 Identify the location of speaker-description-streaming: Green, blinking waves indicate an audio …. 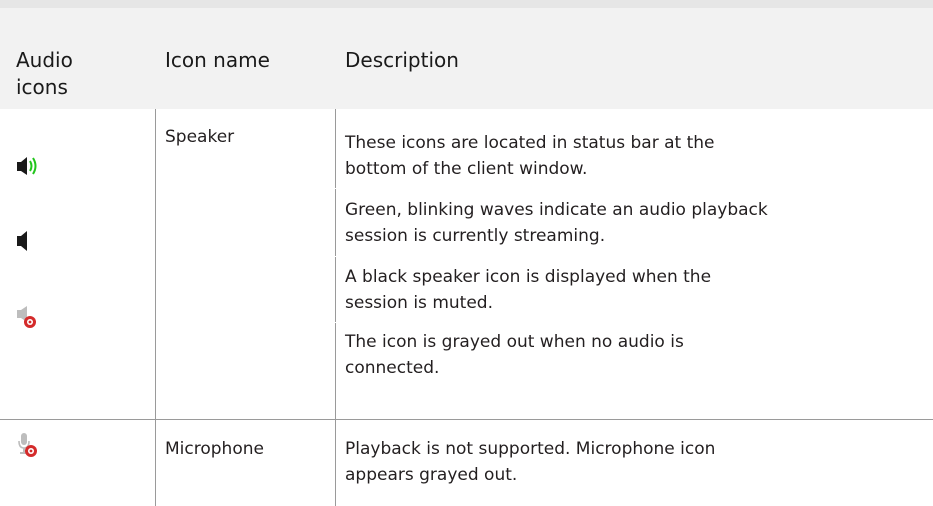
(556, 223).